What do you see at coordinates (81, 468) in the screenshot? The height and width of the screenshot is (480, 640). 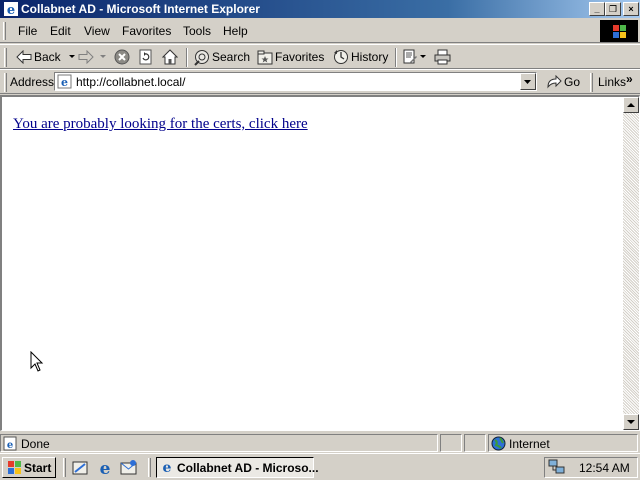 I see `show-desktop-icon` at bounding box center [81, 468].